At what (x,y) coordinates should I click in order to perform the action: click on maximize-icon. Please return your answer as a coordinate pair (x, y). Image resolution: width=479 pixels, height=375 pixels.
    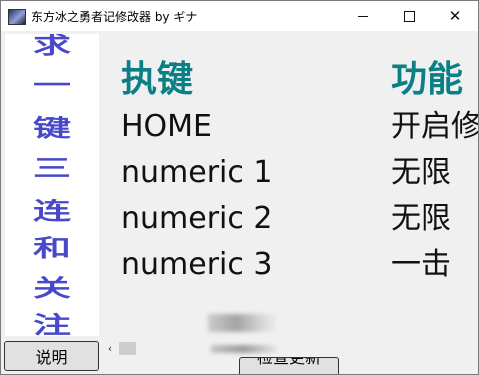
    Looking at the image, I should click on (409, 16).